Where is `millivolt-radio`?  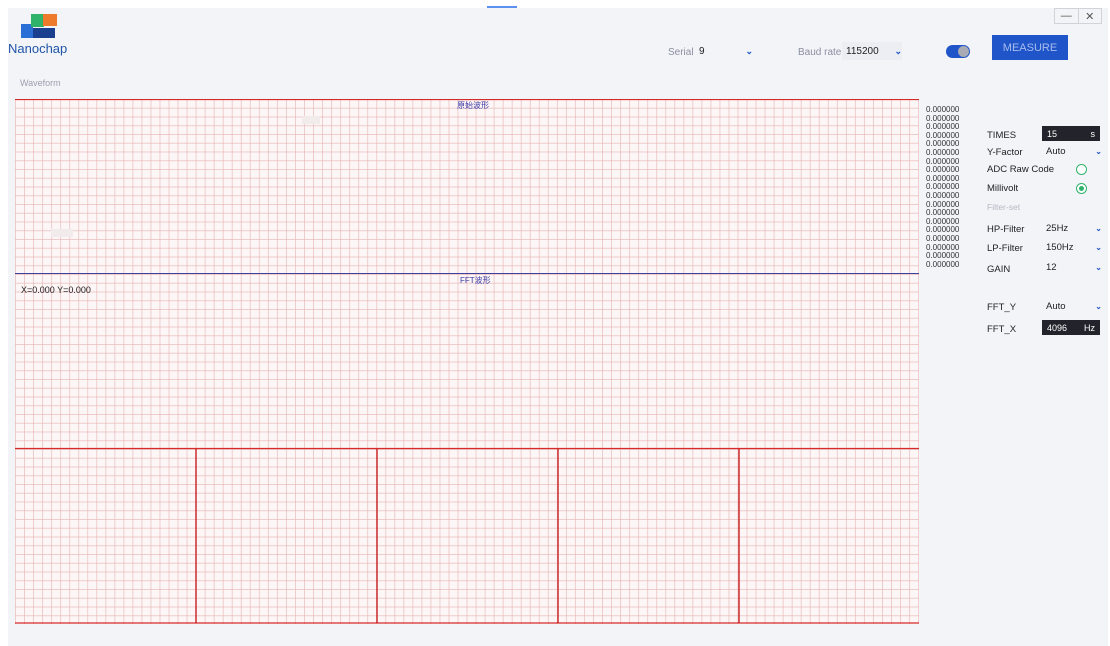 millivolt-radio is located at coordinates (1081, 188).